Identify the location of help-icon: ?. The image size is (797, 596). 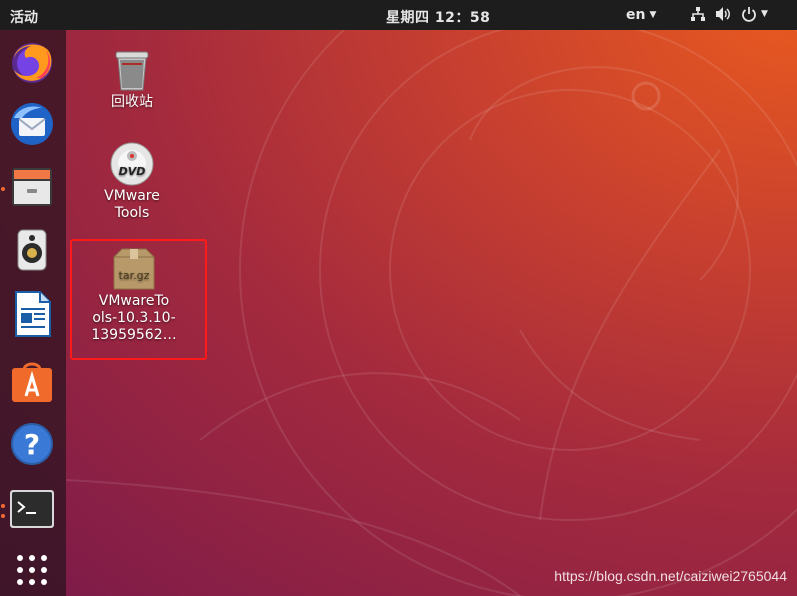
(32, 444).